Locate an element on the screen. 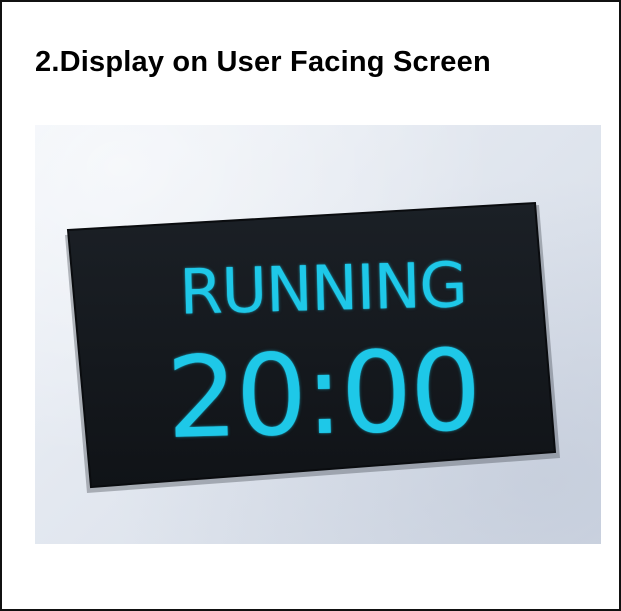 This screenshot has height=611, width=621. slide-title: 2.Display on User Facing Screen is located at coordinates (263, 62).